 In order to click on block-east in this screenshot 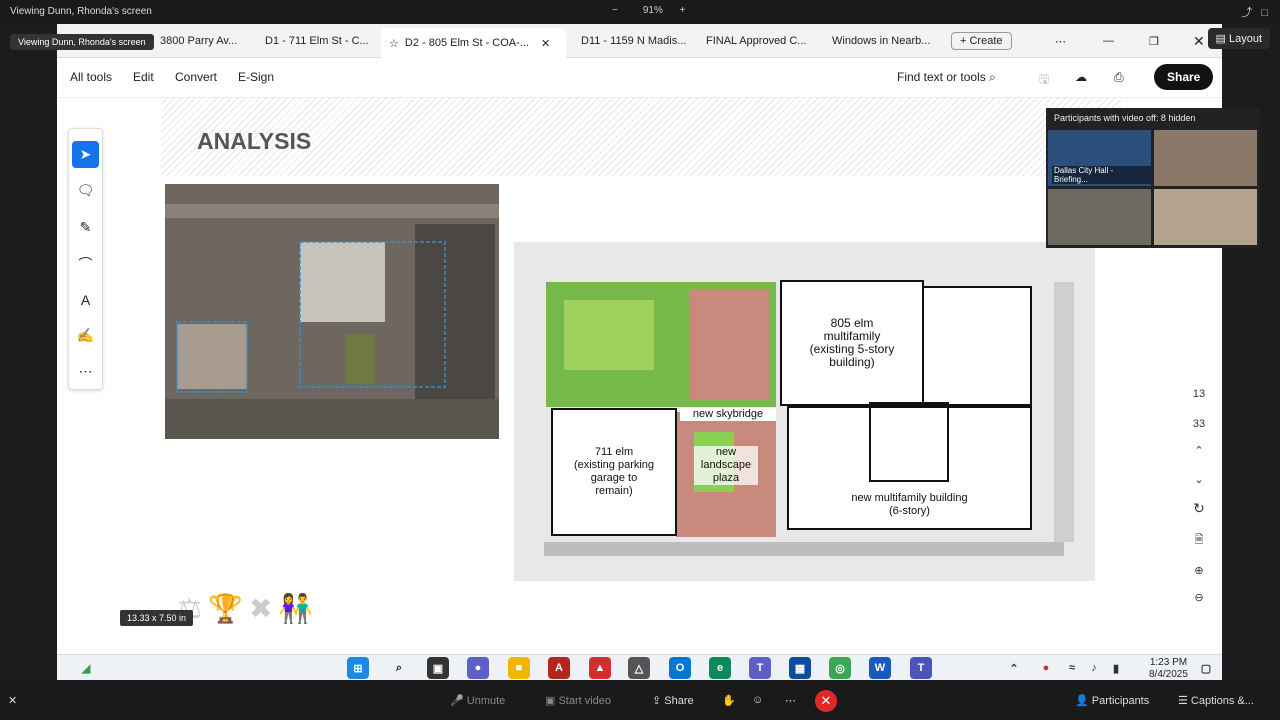, I will do `click(978, 346)`.